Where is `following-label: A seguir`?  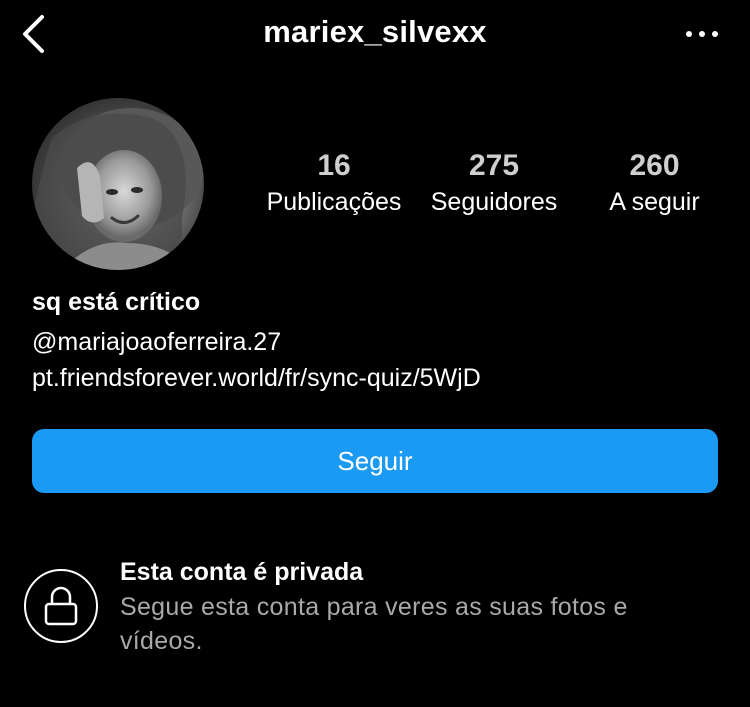 following-label: A seguir is located at coordinates (654, 202).